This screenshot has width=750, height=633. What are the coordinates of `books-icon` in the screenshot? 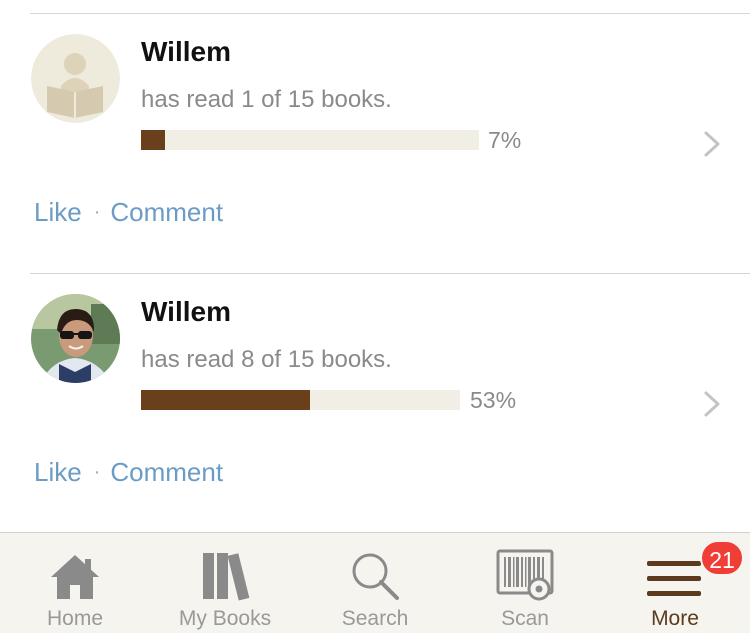 It's located at (226, 577).